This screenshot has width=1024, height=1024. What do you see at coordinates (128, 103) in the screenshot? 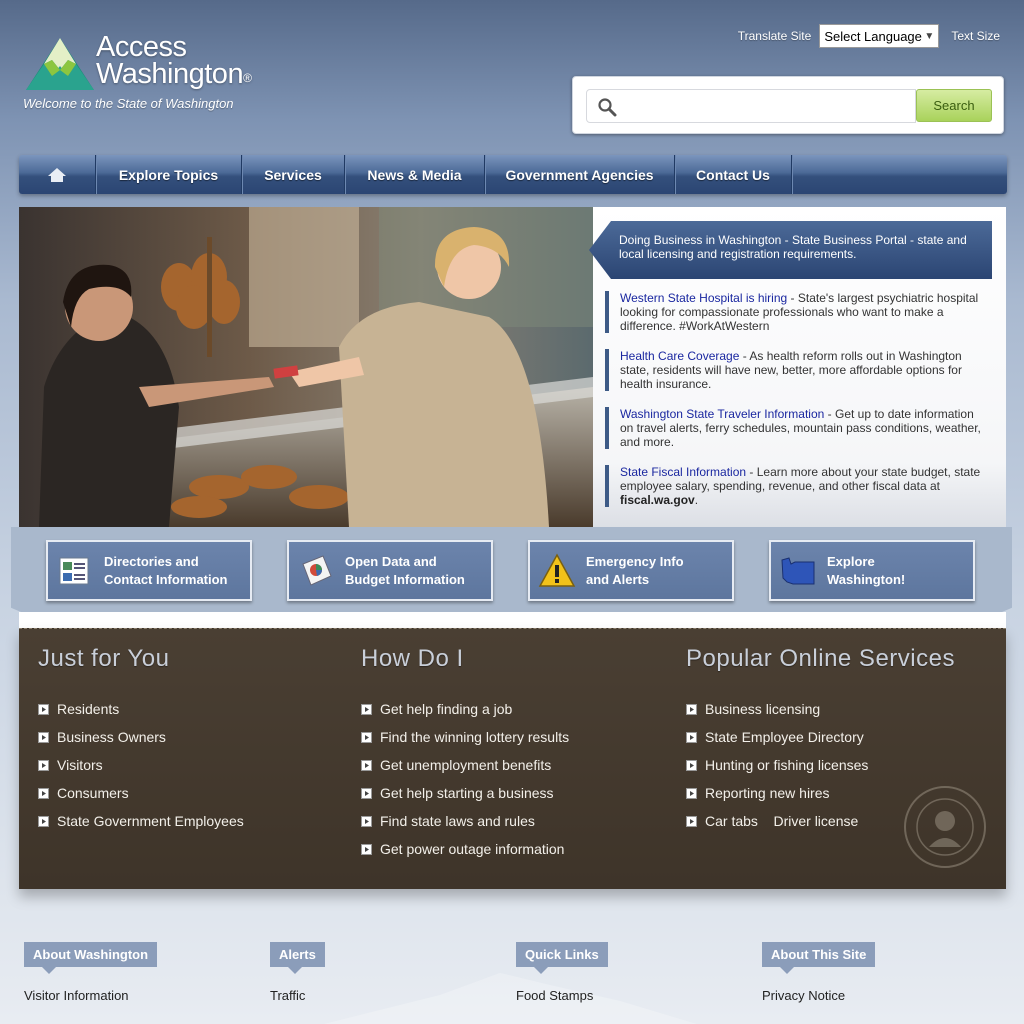
I see `tagline: Welcome to the State of Washington` at bounding box center [128, 103].